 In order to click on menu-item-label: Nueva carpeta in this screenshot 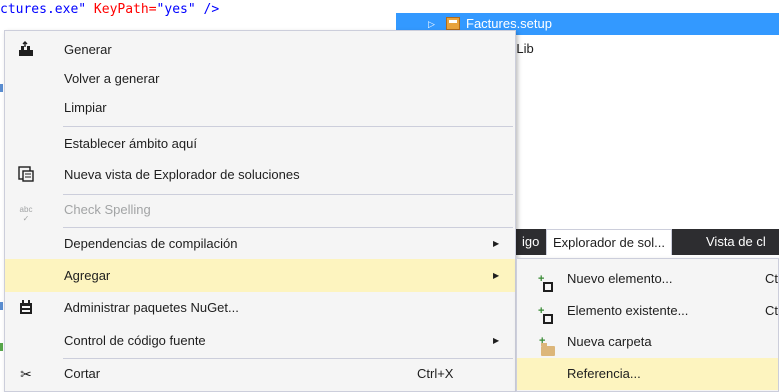, I will do `click(609, 341)`.